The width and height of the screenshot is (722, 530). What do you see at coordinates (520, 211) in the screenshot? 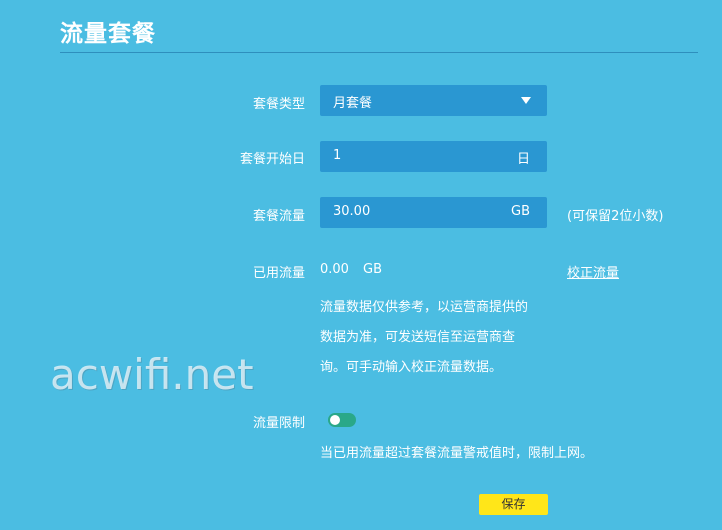
I see `plan-traffic-unit: GB` at bounding box center [520, 211].